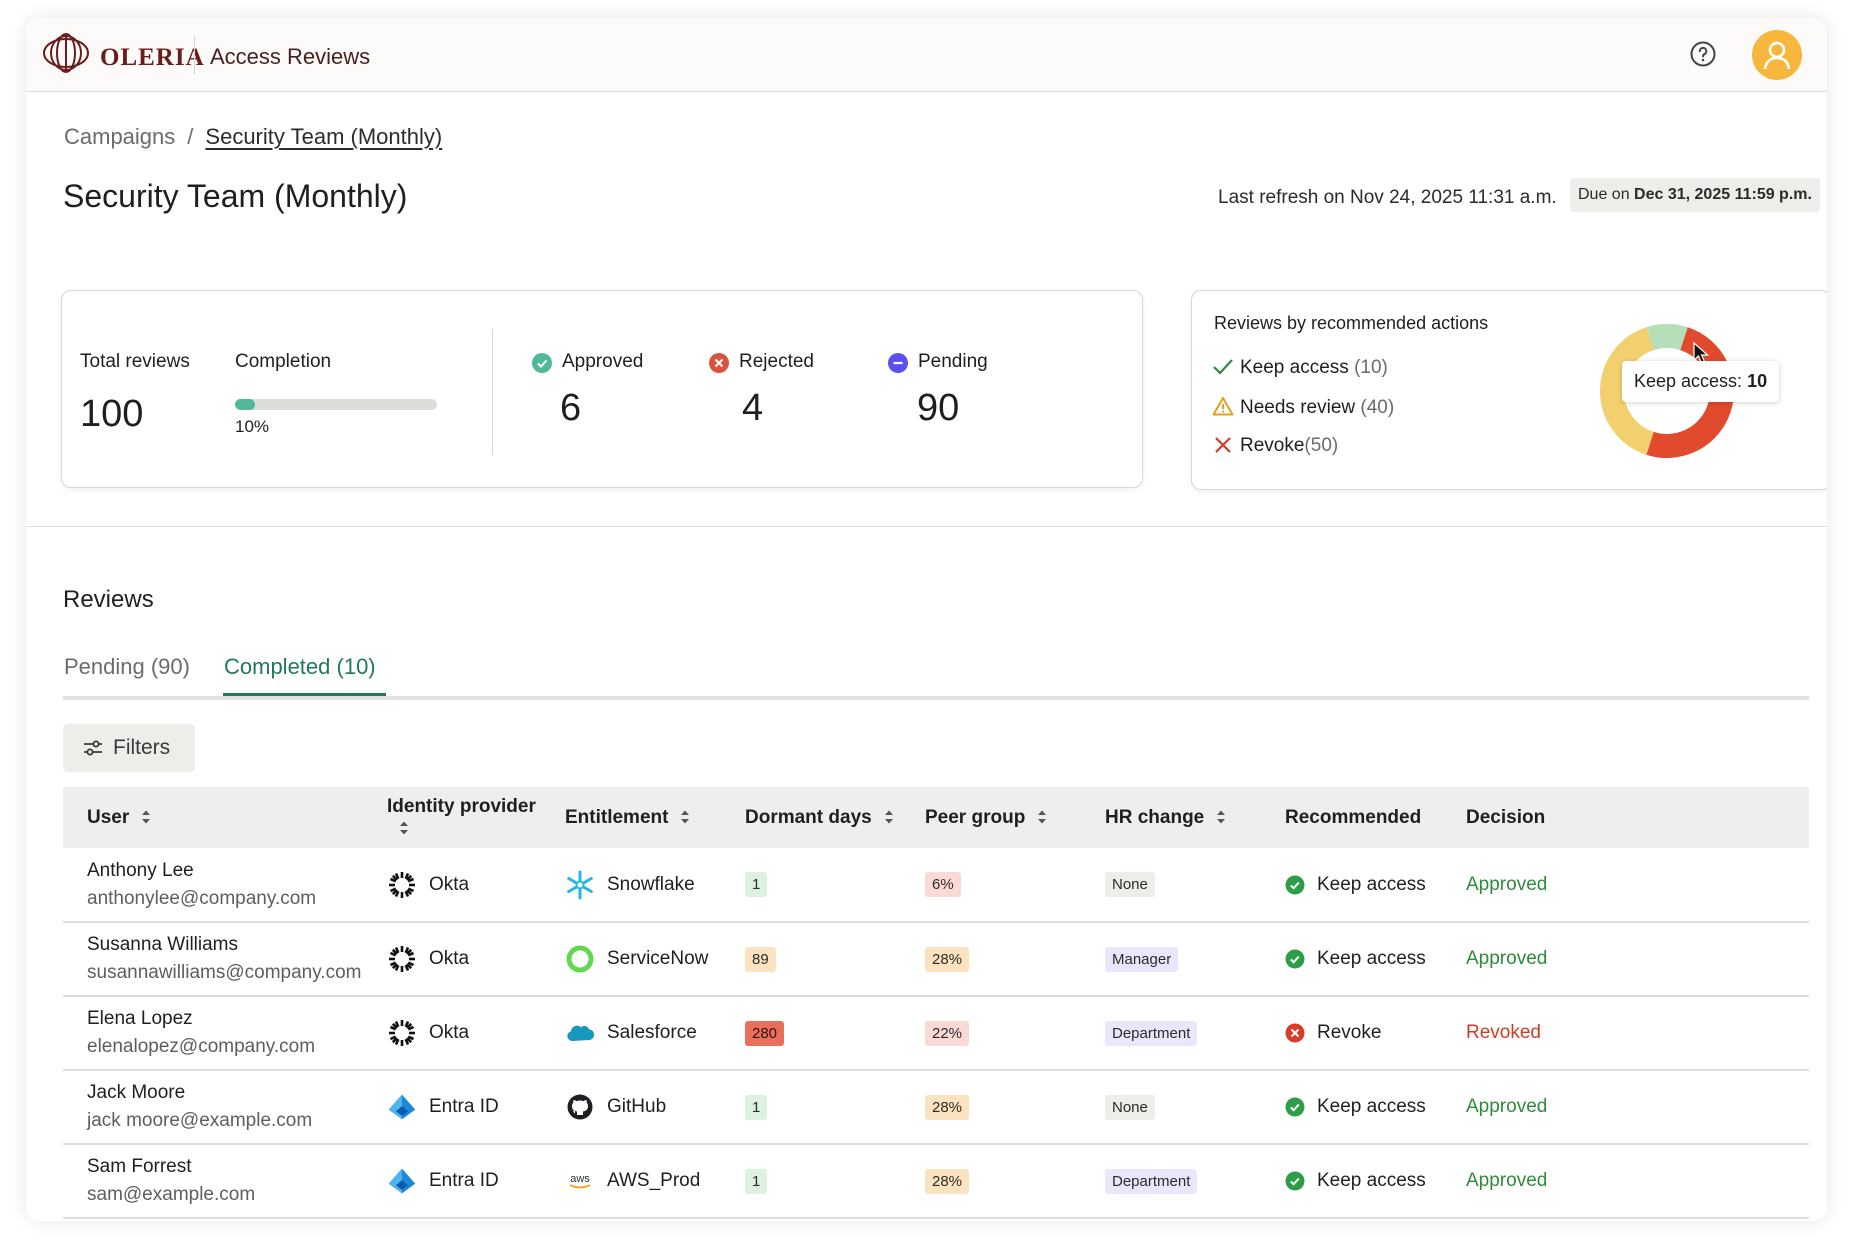 The image size is (1853, 1253). I want to click on page-title: Security Team (Monthly), so click(235, 196).